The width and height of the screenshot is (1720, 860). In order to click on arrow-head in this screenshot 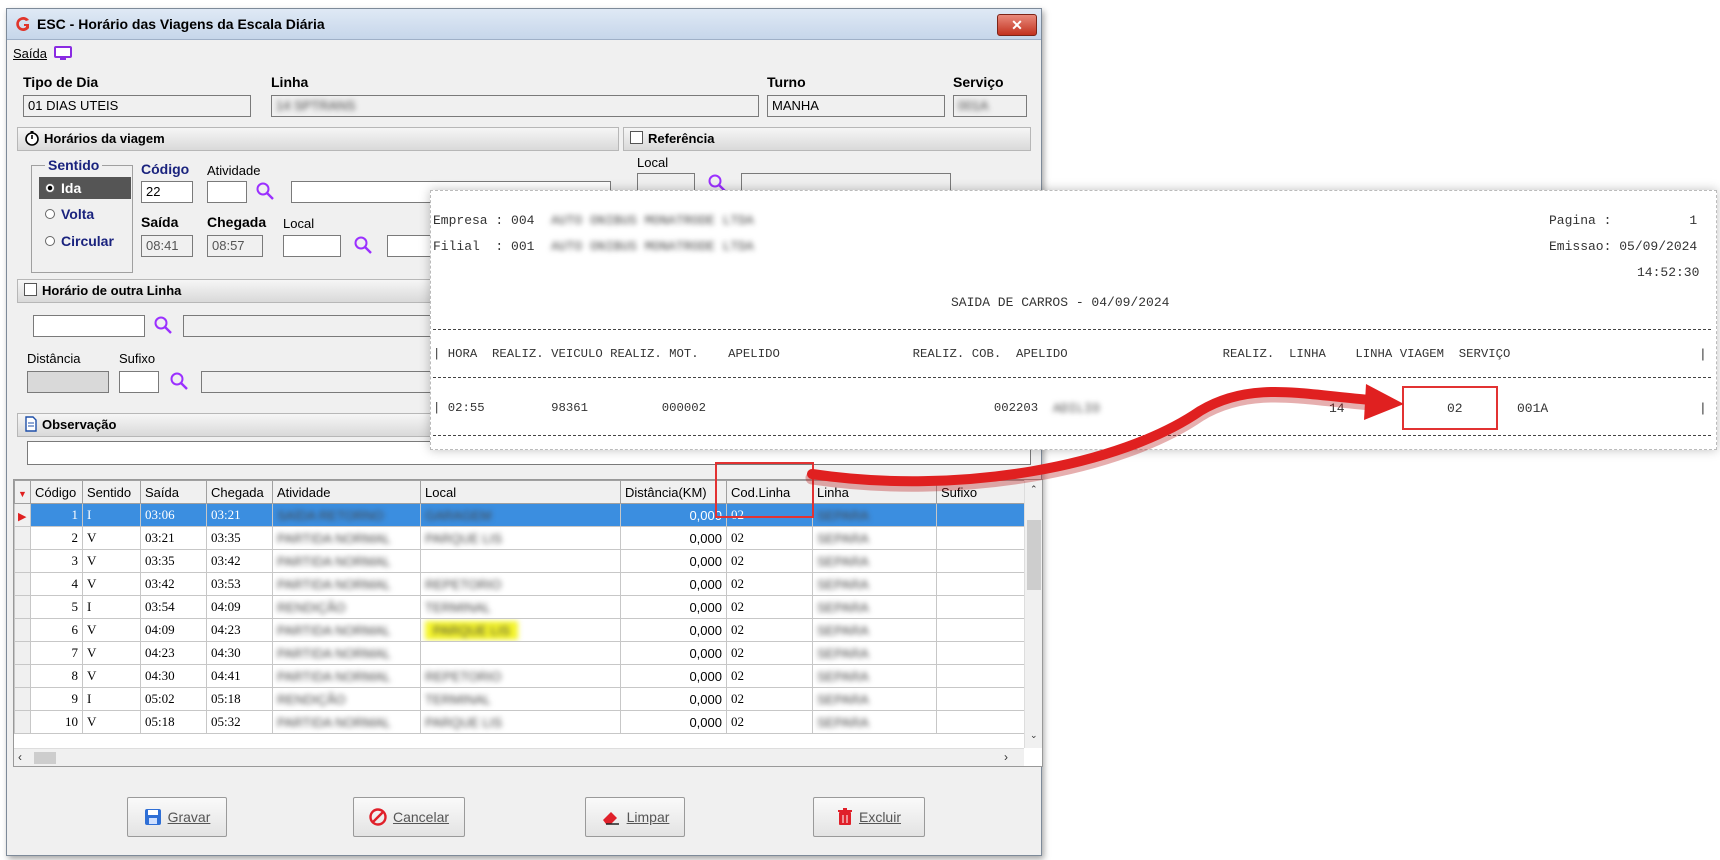, I will do `click(1384, 402)`.